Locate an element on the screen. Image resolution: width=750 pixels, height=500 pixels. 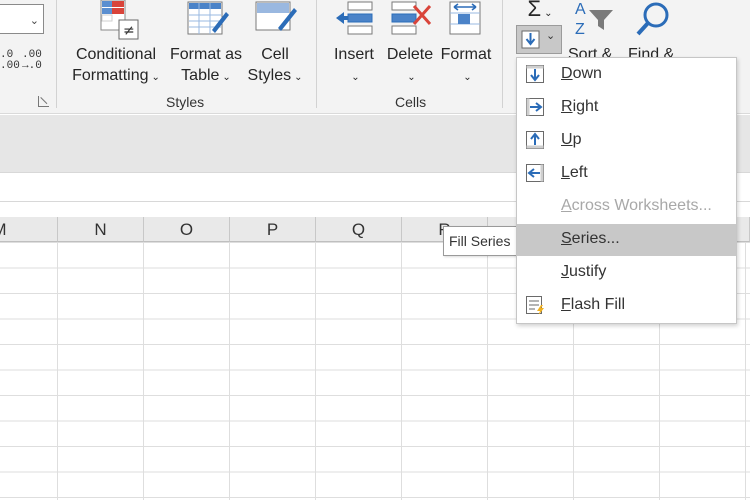
menu-item-down: Down is located at coordinates (626, 75).